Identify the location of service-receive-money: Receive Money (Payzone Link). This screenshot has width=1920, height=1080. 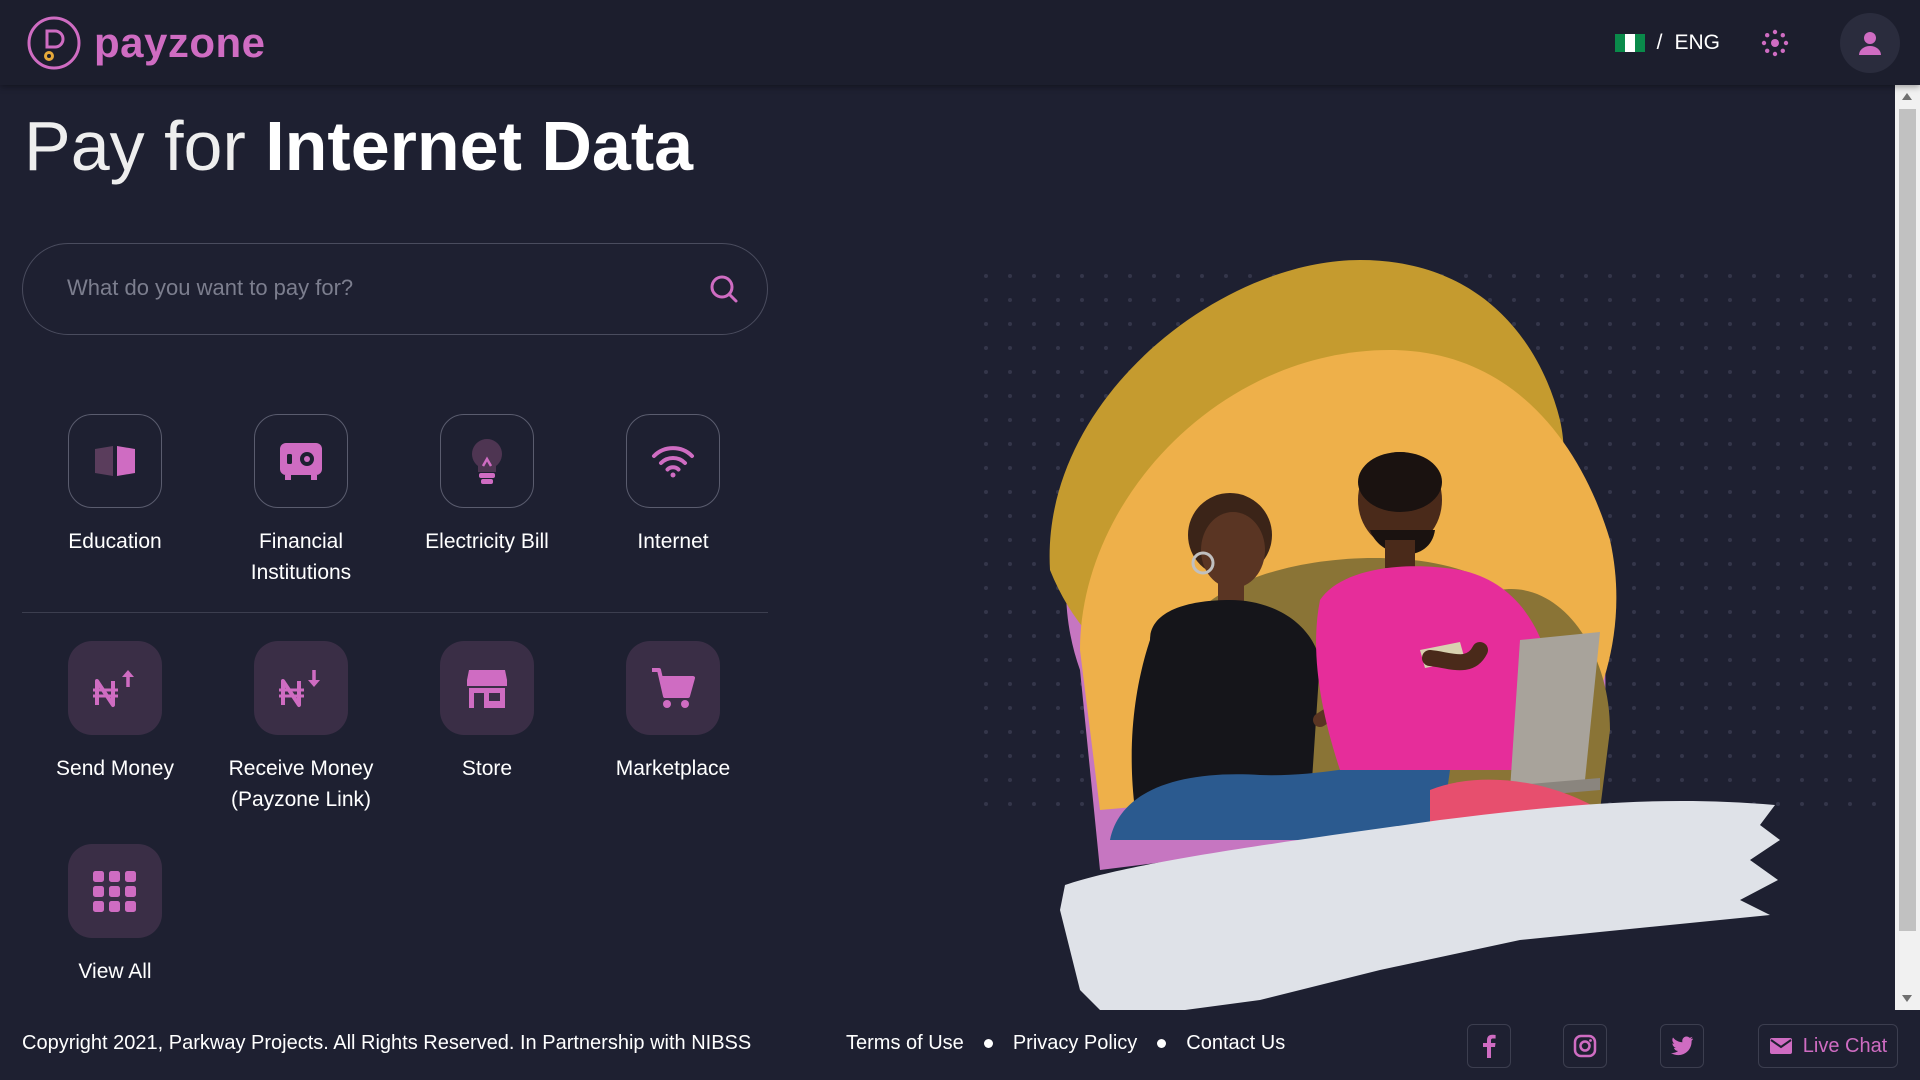
(301, 728).